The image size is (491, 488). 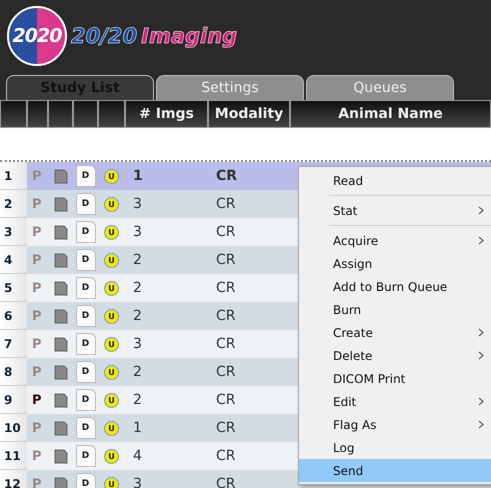 I want to click on menu-item: Read, so click(x=395, y=184).